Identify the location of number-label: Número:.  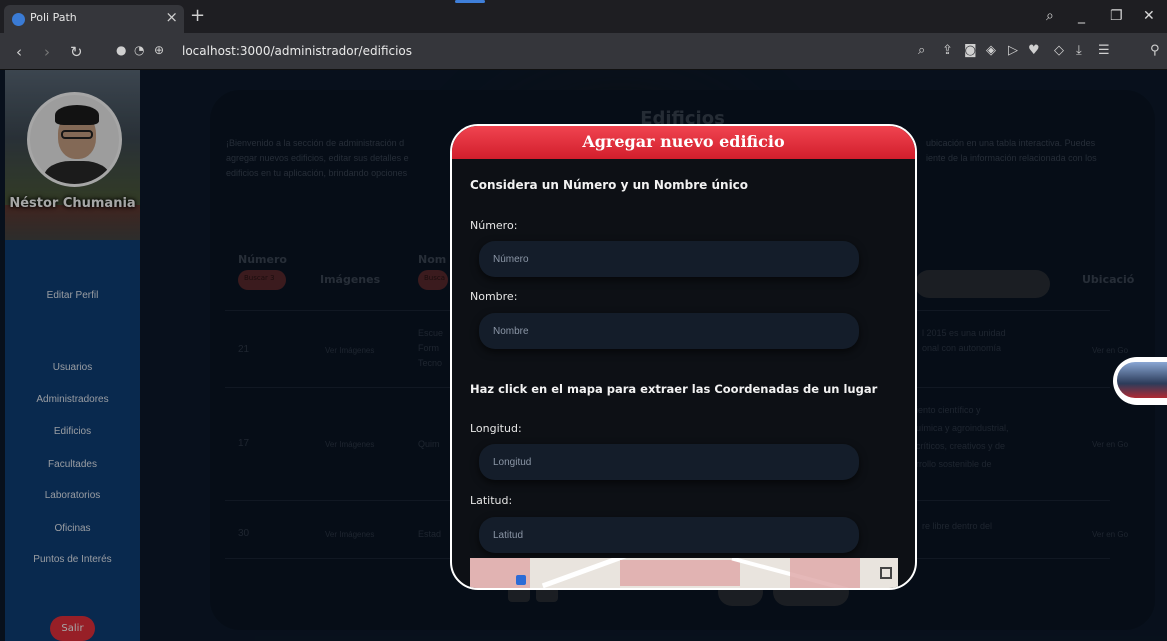
(494, 225).